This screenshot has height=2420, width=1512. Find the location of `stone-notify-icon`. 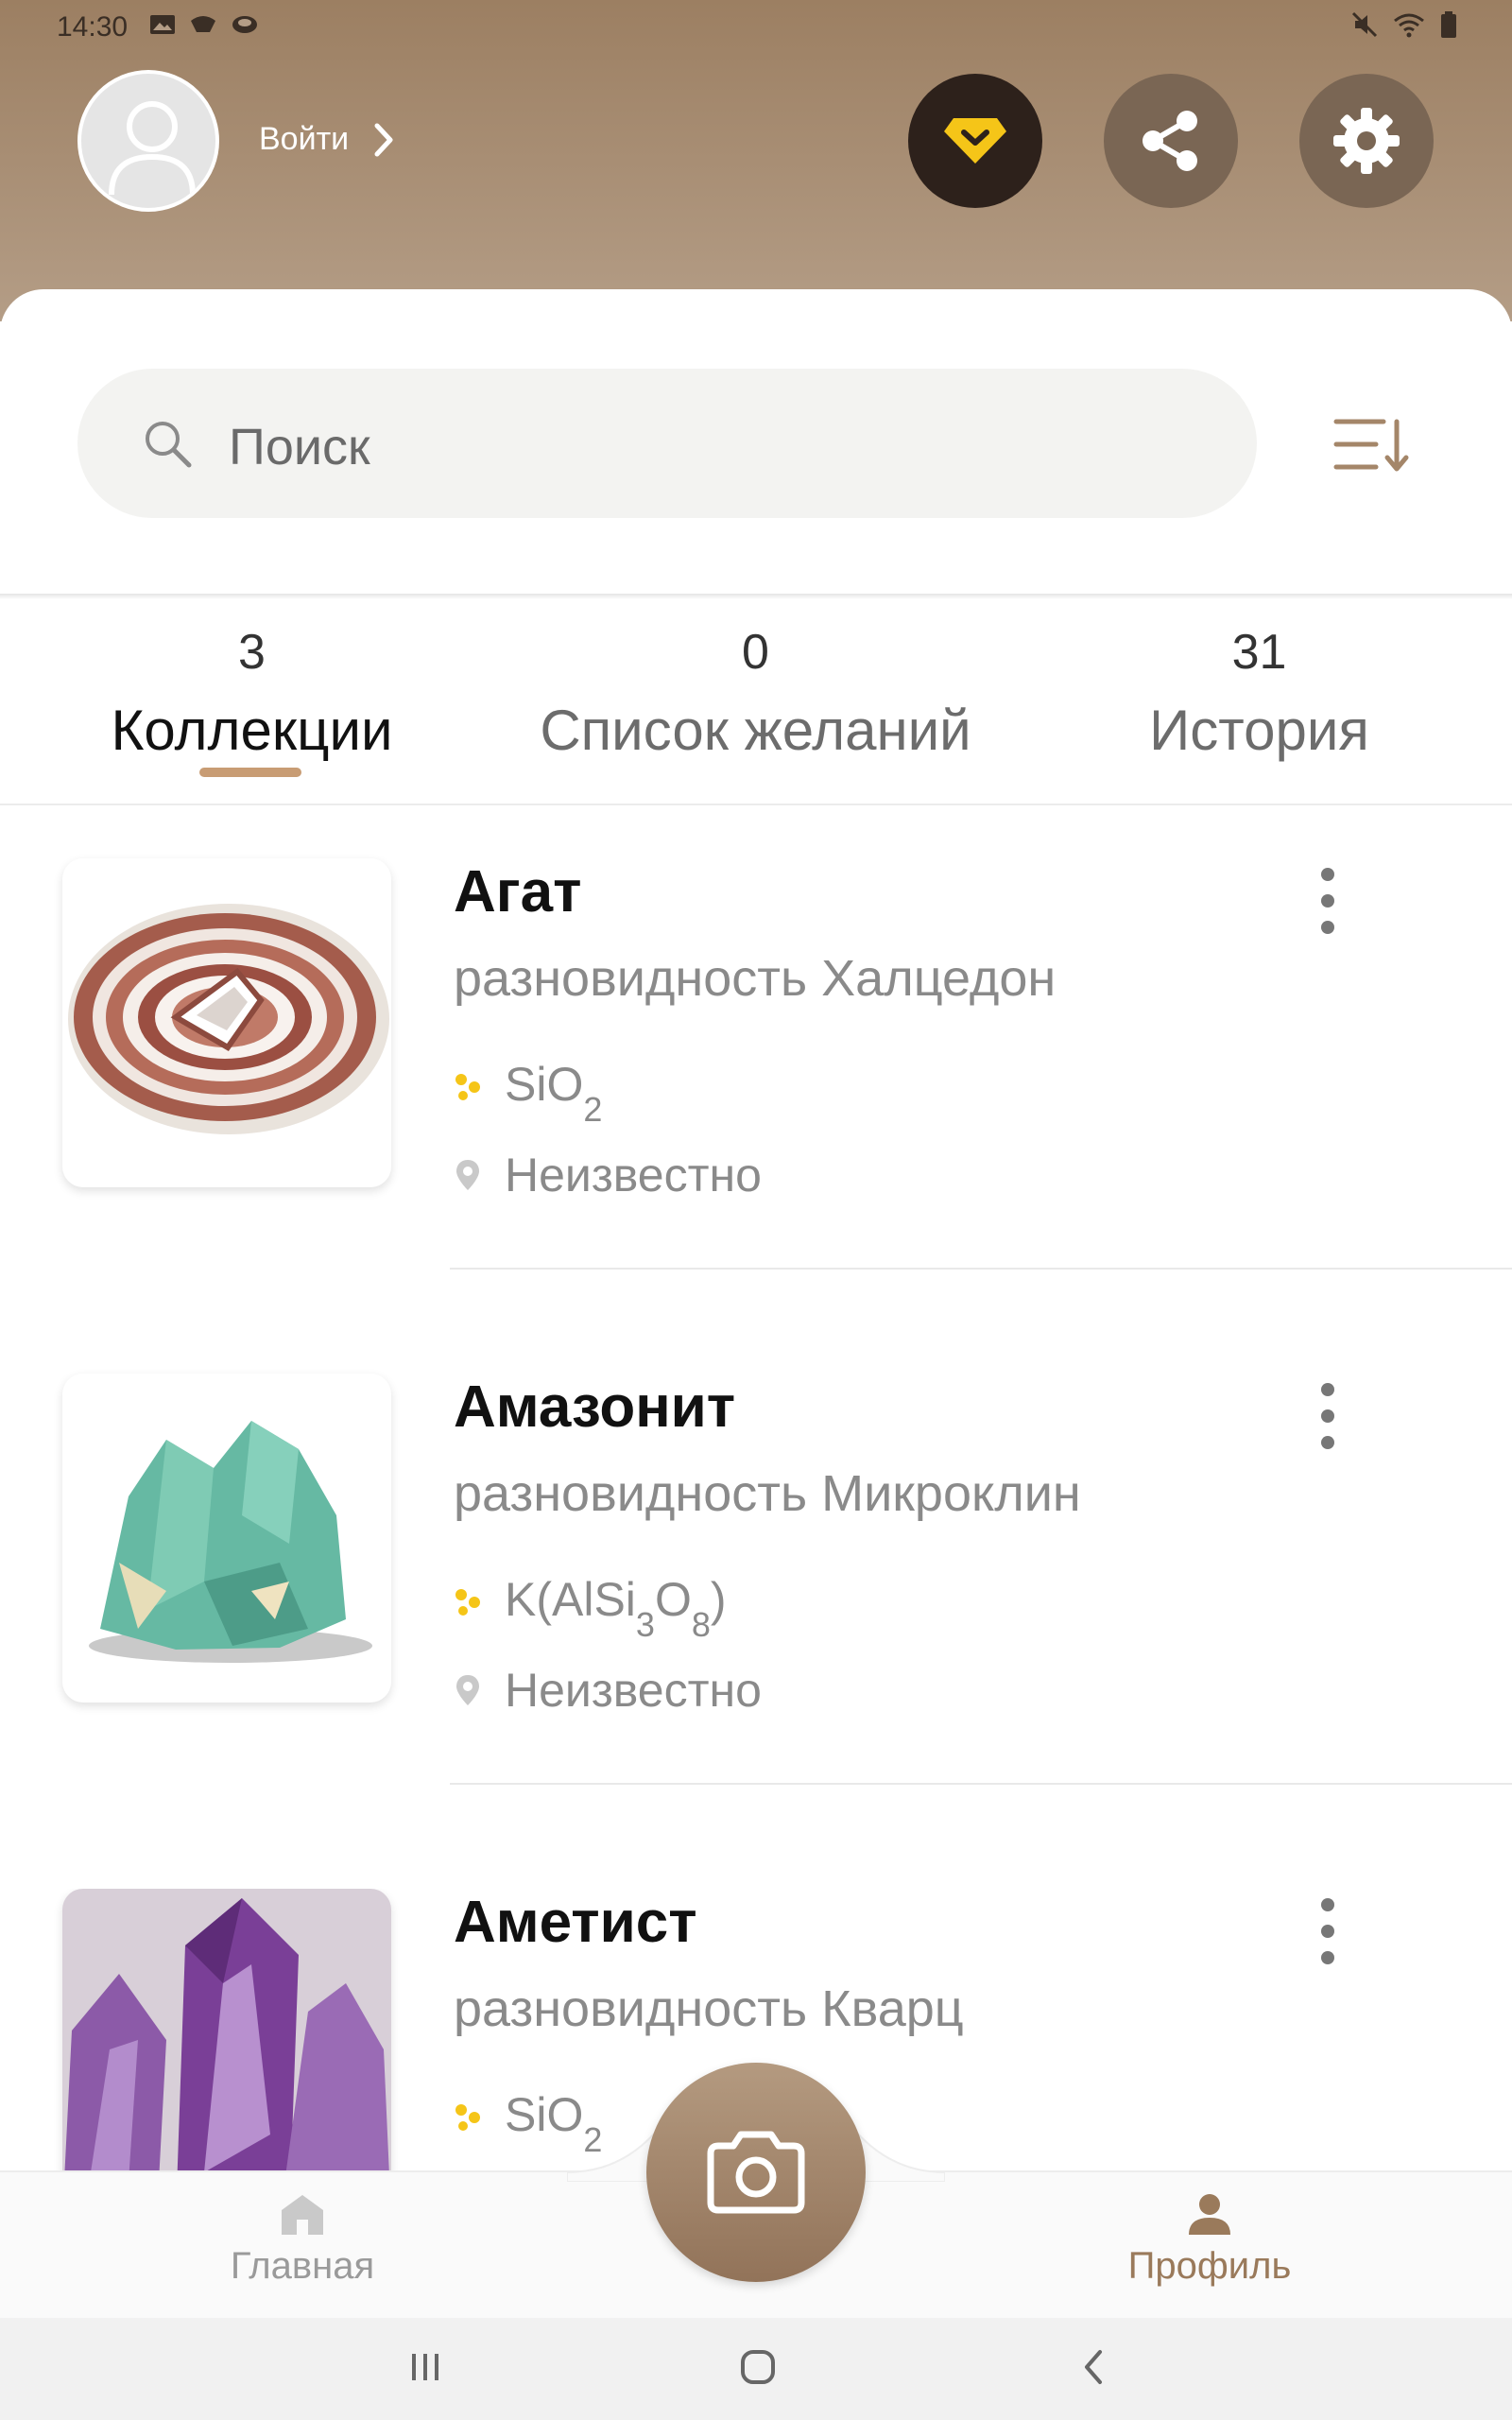

stone-notify-icon is located at coordinates (244, 24).